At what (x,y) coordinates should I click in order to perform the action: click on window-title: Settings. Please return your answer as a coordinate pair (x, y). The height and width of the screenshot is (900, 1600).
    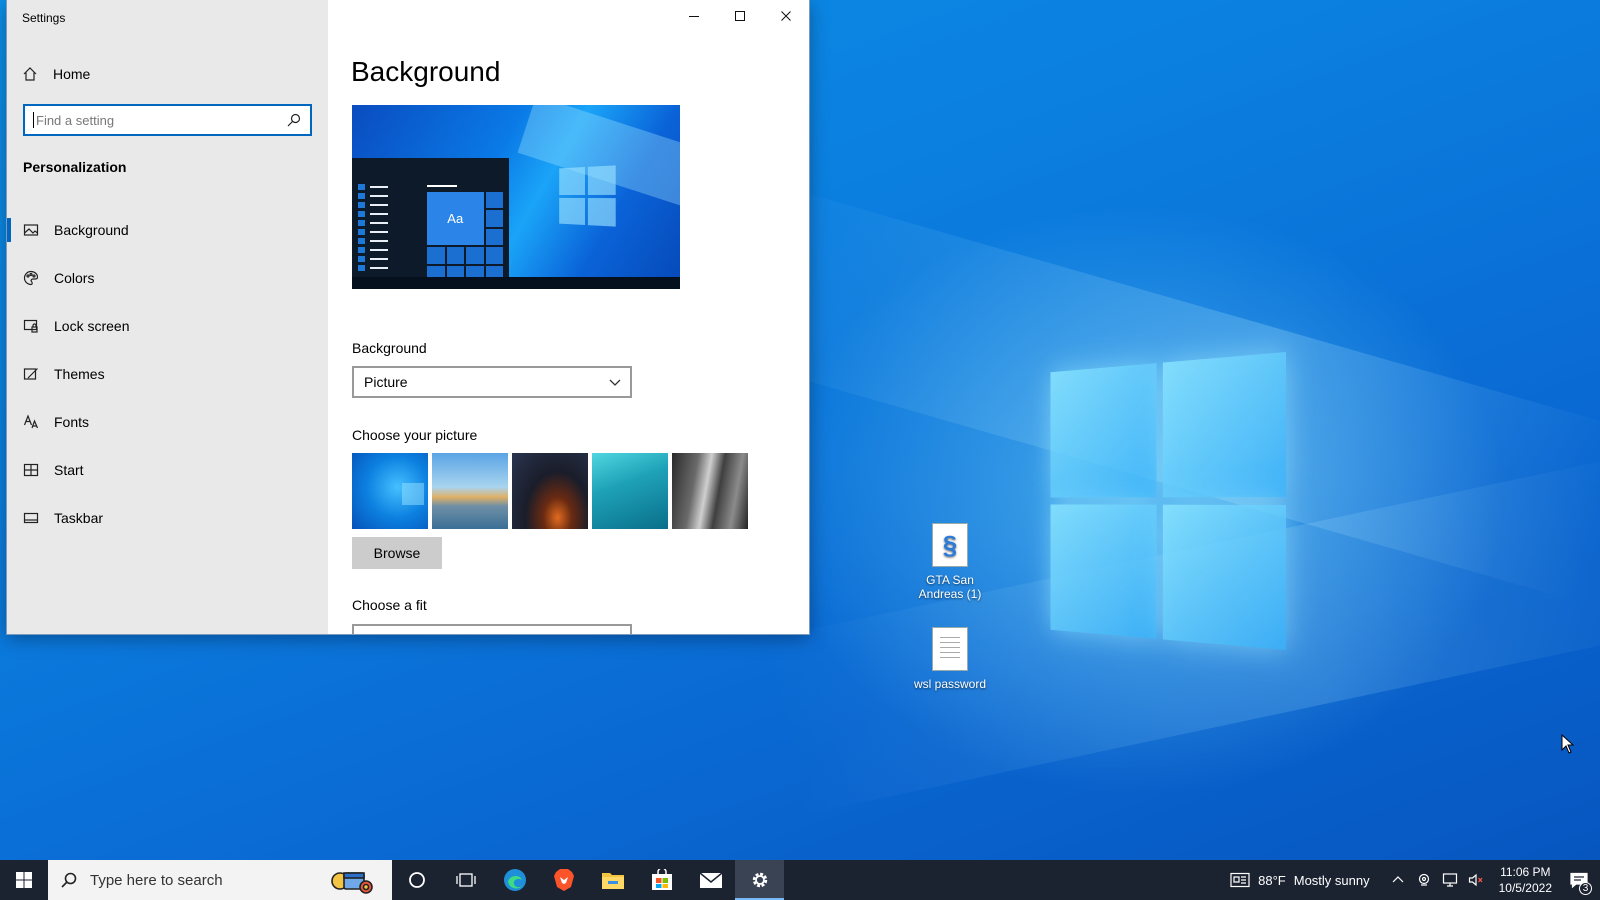
    Looking at the image, I should click on (44, 18).